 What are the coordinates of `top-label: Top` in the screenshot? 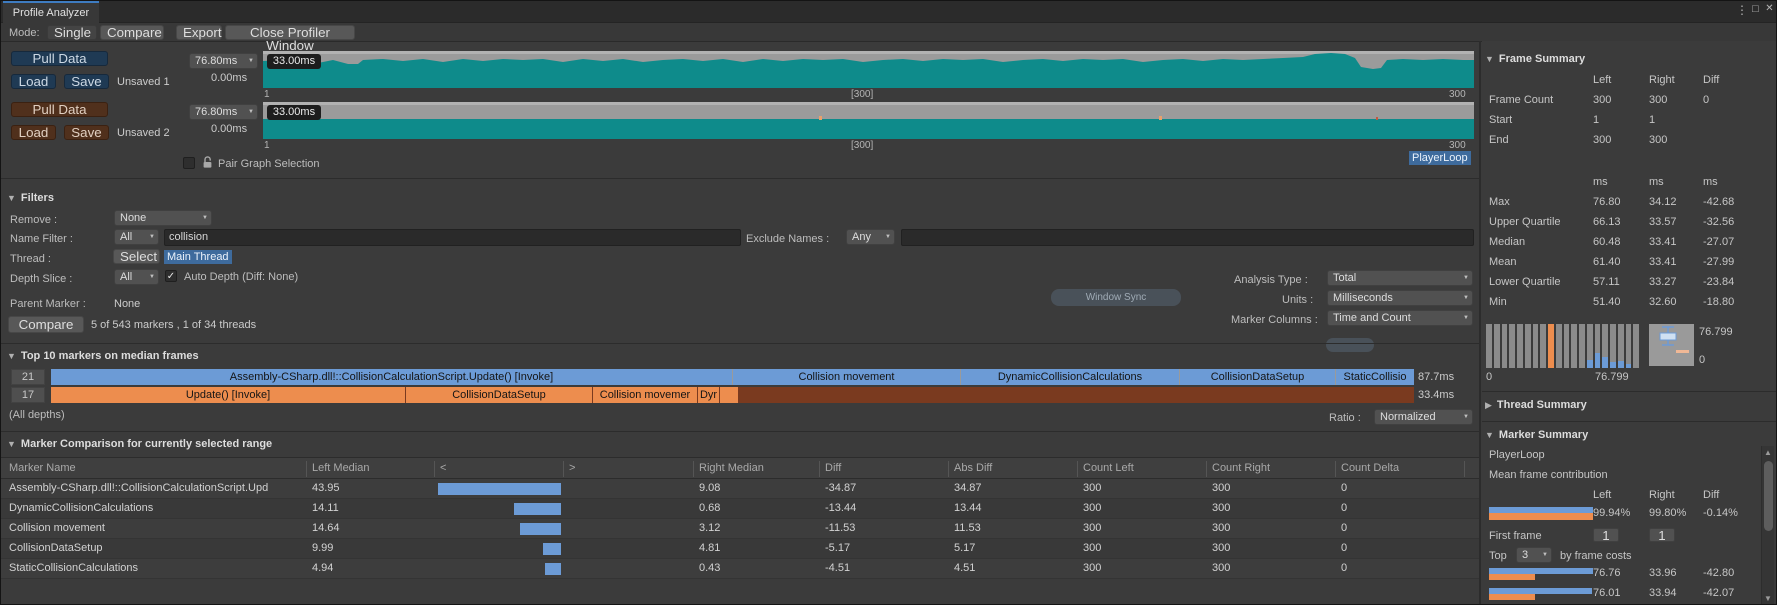 It's located at (1498, 556).